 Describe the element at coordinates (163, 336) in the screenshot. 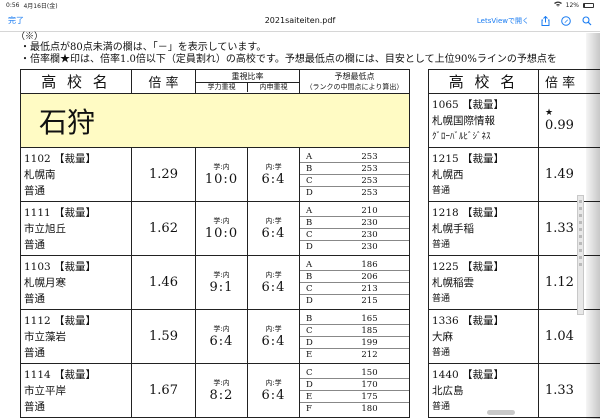

I see `ratio-value: 1.59` at that location.